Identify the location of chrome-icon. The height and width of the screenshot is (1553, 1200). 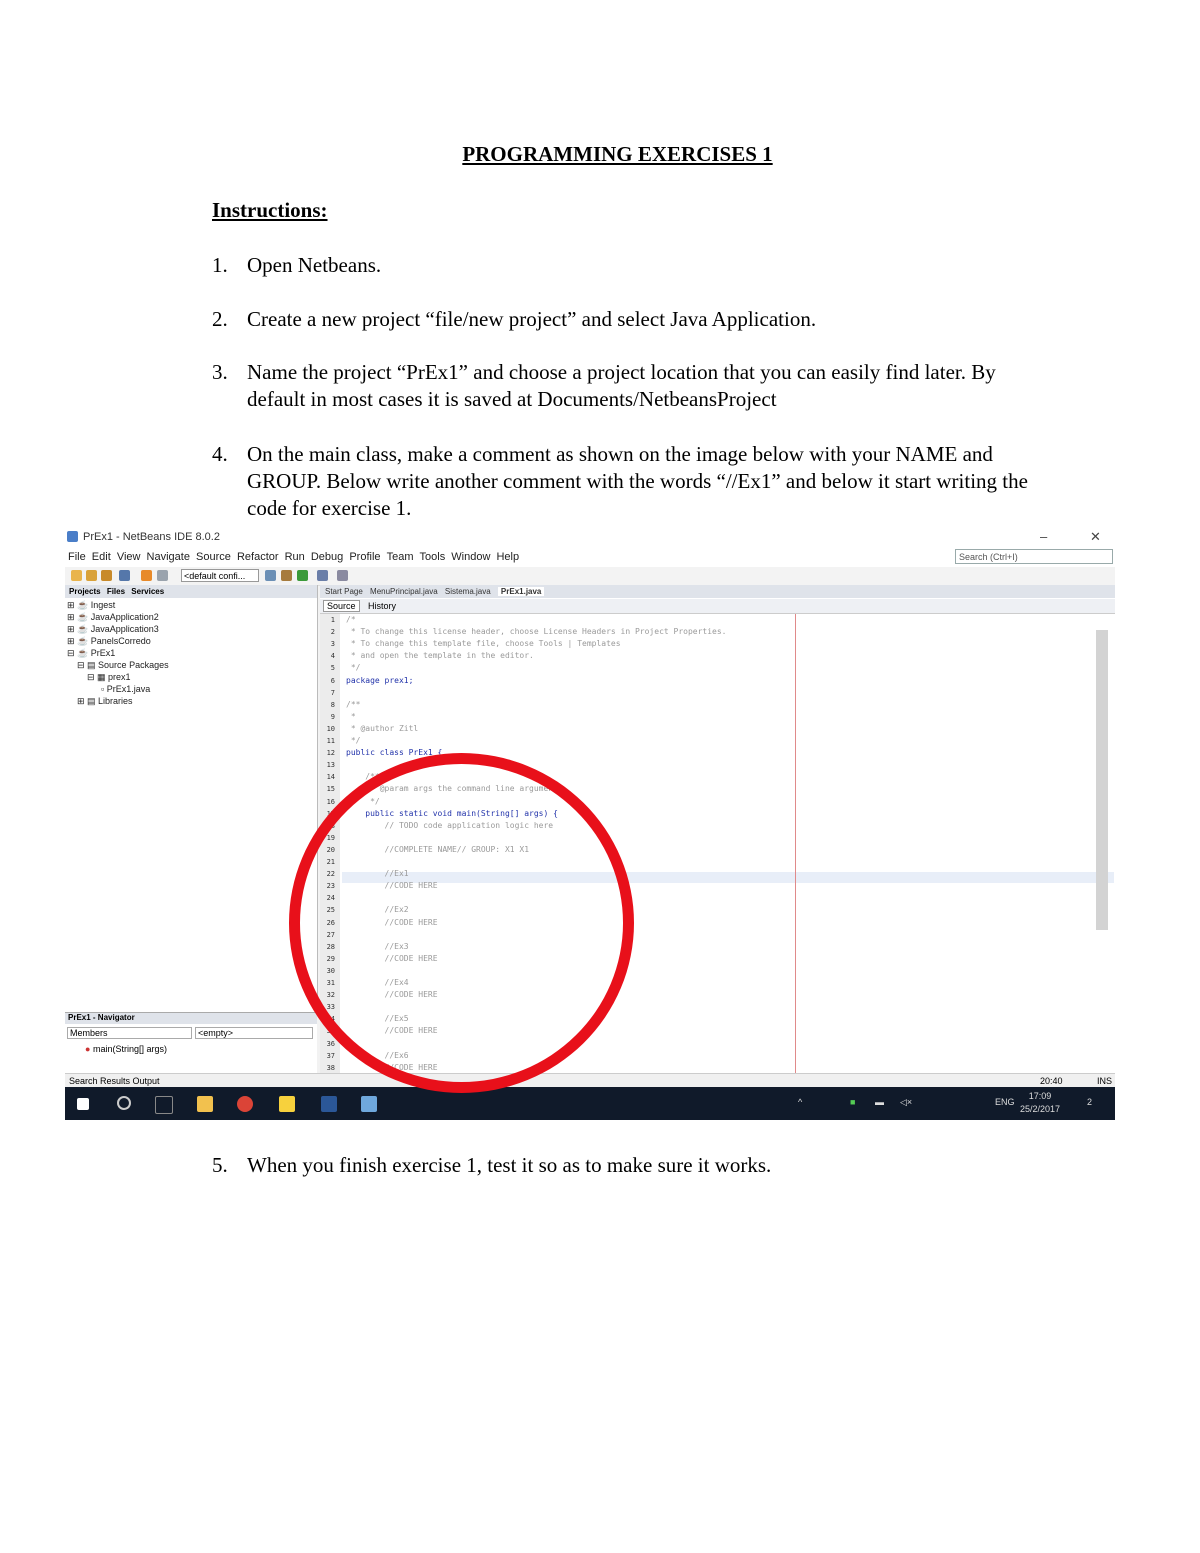
(245, 1104).